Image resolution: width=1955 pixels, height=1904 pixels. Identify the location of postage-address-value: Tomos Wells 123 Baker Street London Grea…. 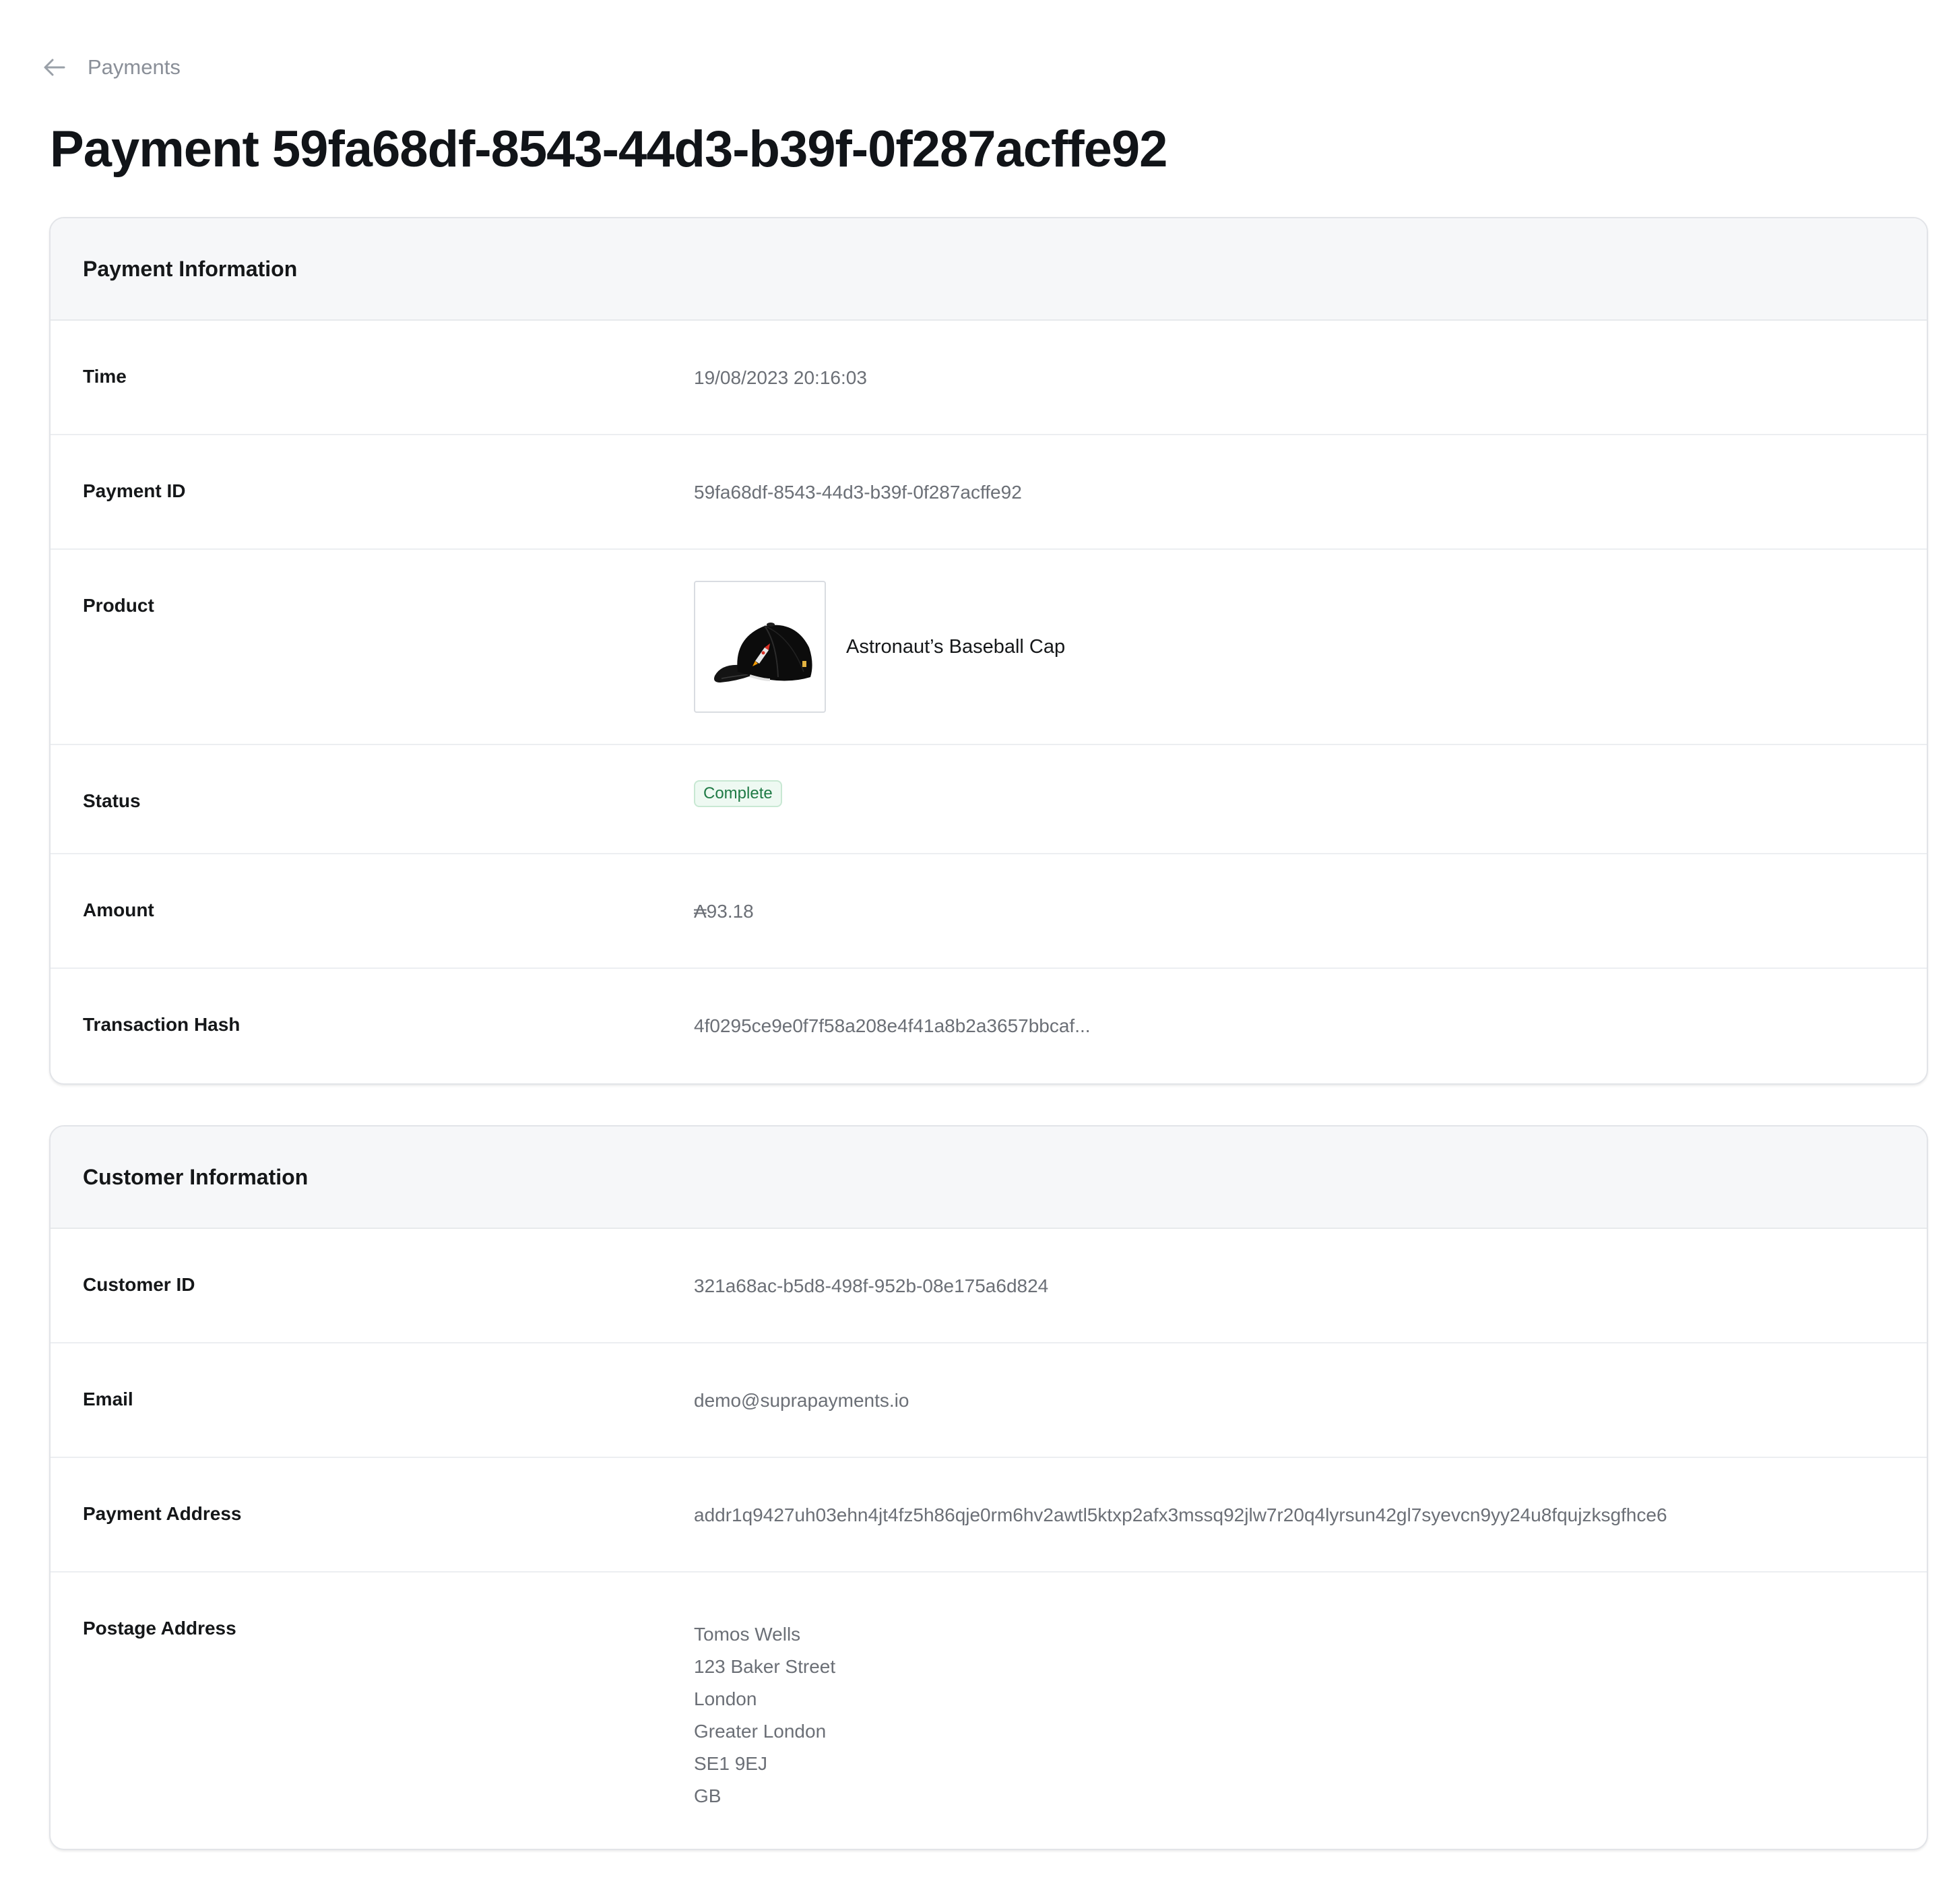
(764, 1715).